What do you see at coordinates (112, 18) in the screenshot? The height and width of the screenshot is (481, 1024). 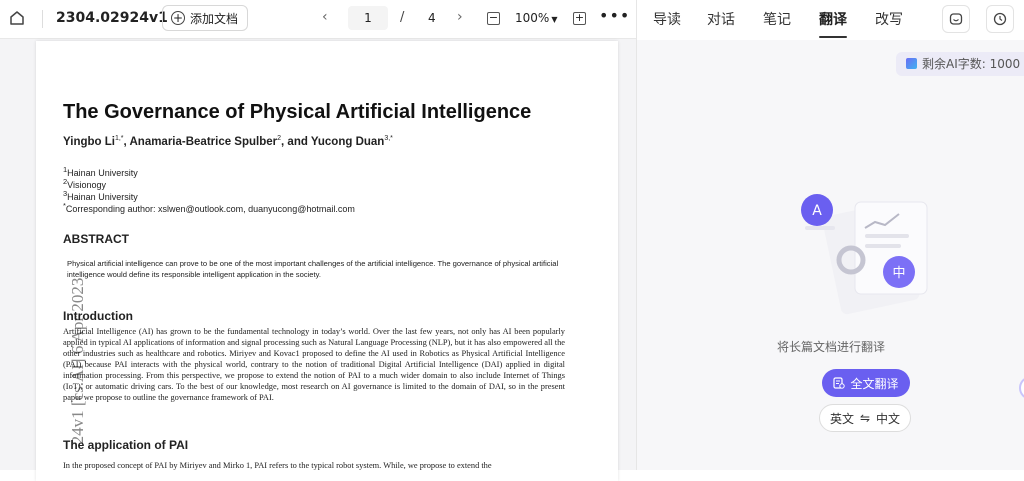 I see `document-title: 2304.02924v1` at bounding box center [112, 18].